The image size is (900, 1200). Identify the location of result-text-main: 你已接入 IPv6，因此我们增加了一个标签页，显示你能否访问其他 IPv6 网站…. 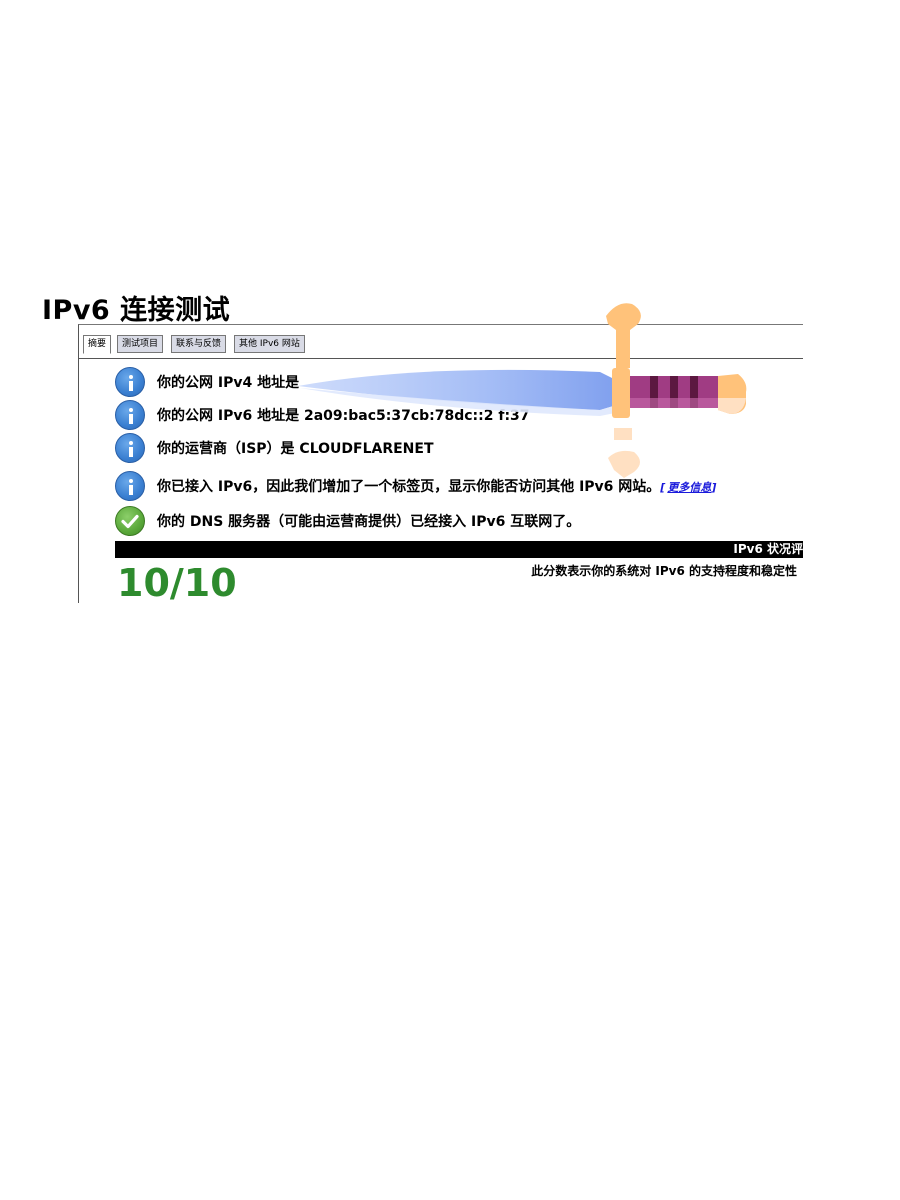
(409, 487).